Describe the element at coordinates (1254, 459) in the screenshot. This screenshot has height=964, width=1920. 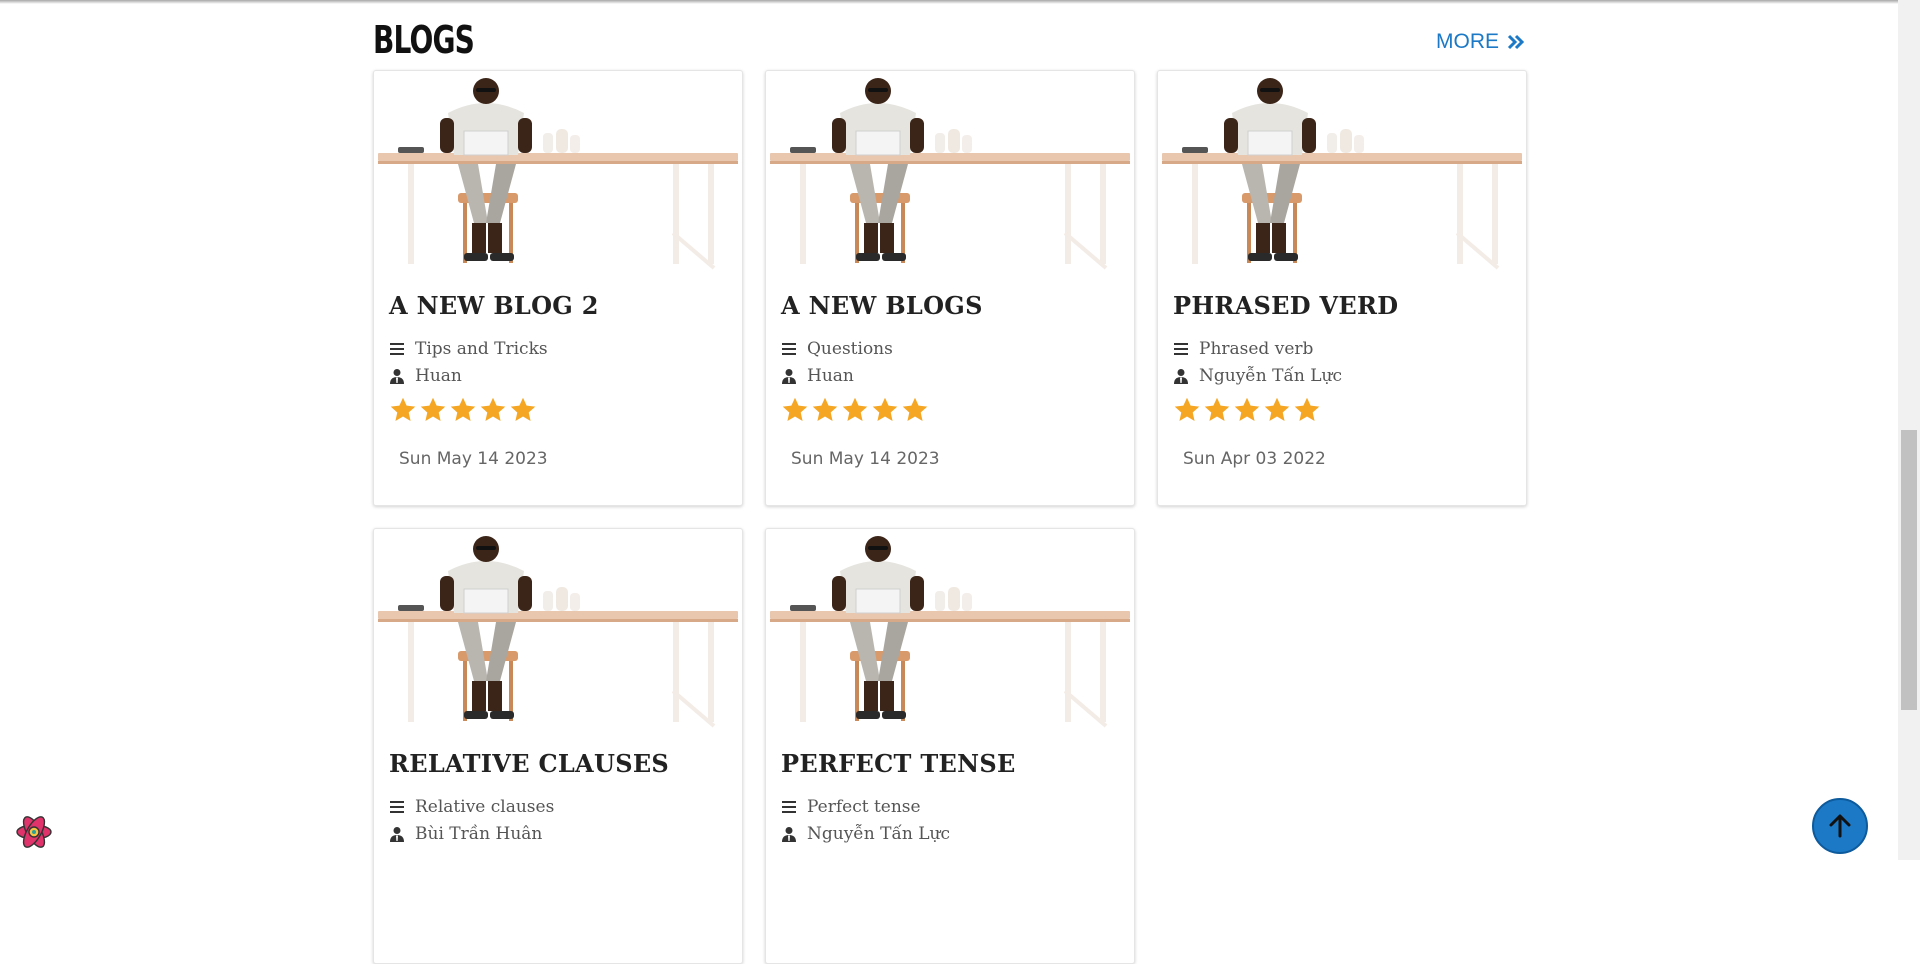
I see `blog-date-text: Sun Apr 03 2022` at that location.